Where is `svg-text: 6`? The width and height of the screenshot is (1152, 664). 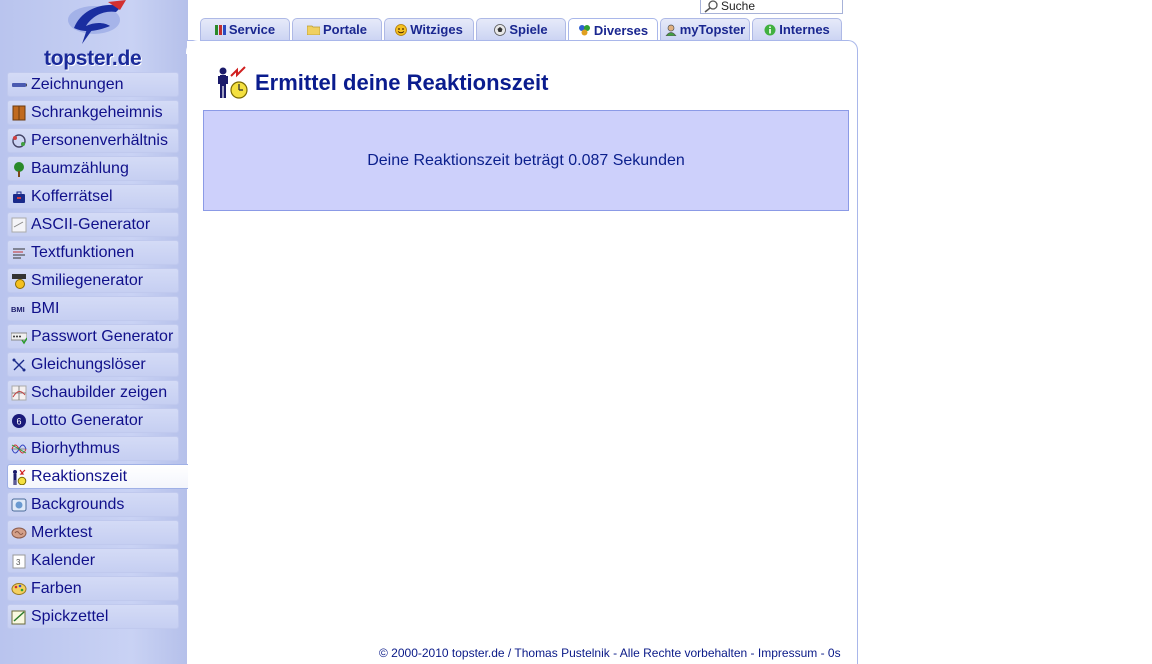 svg-text: 6 is located at coordinates (19, 421).